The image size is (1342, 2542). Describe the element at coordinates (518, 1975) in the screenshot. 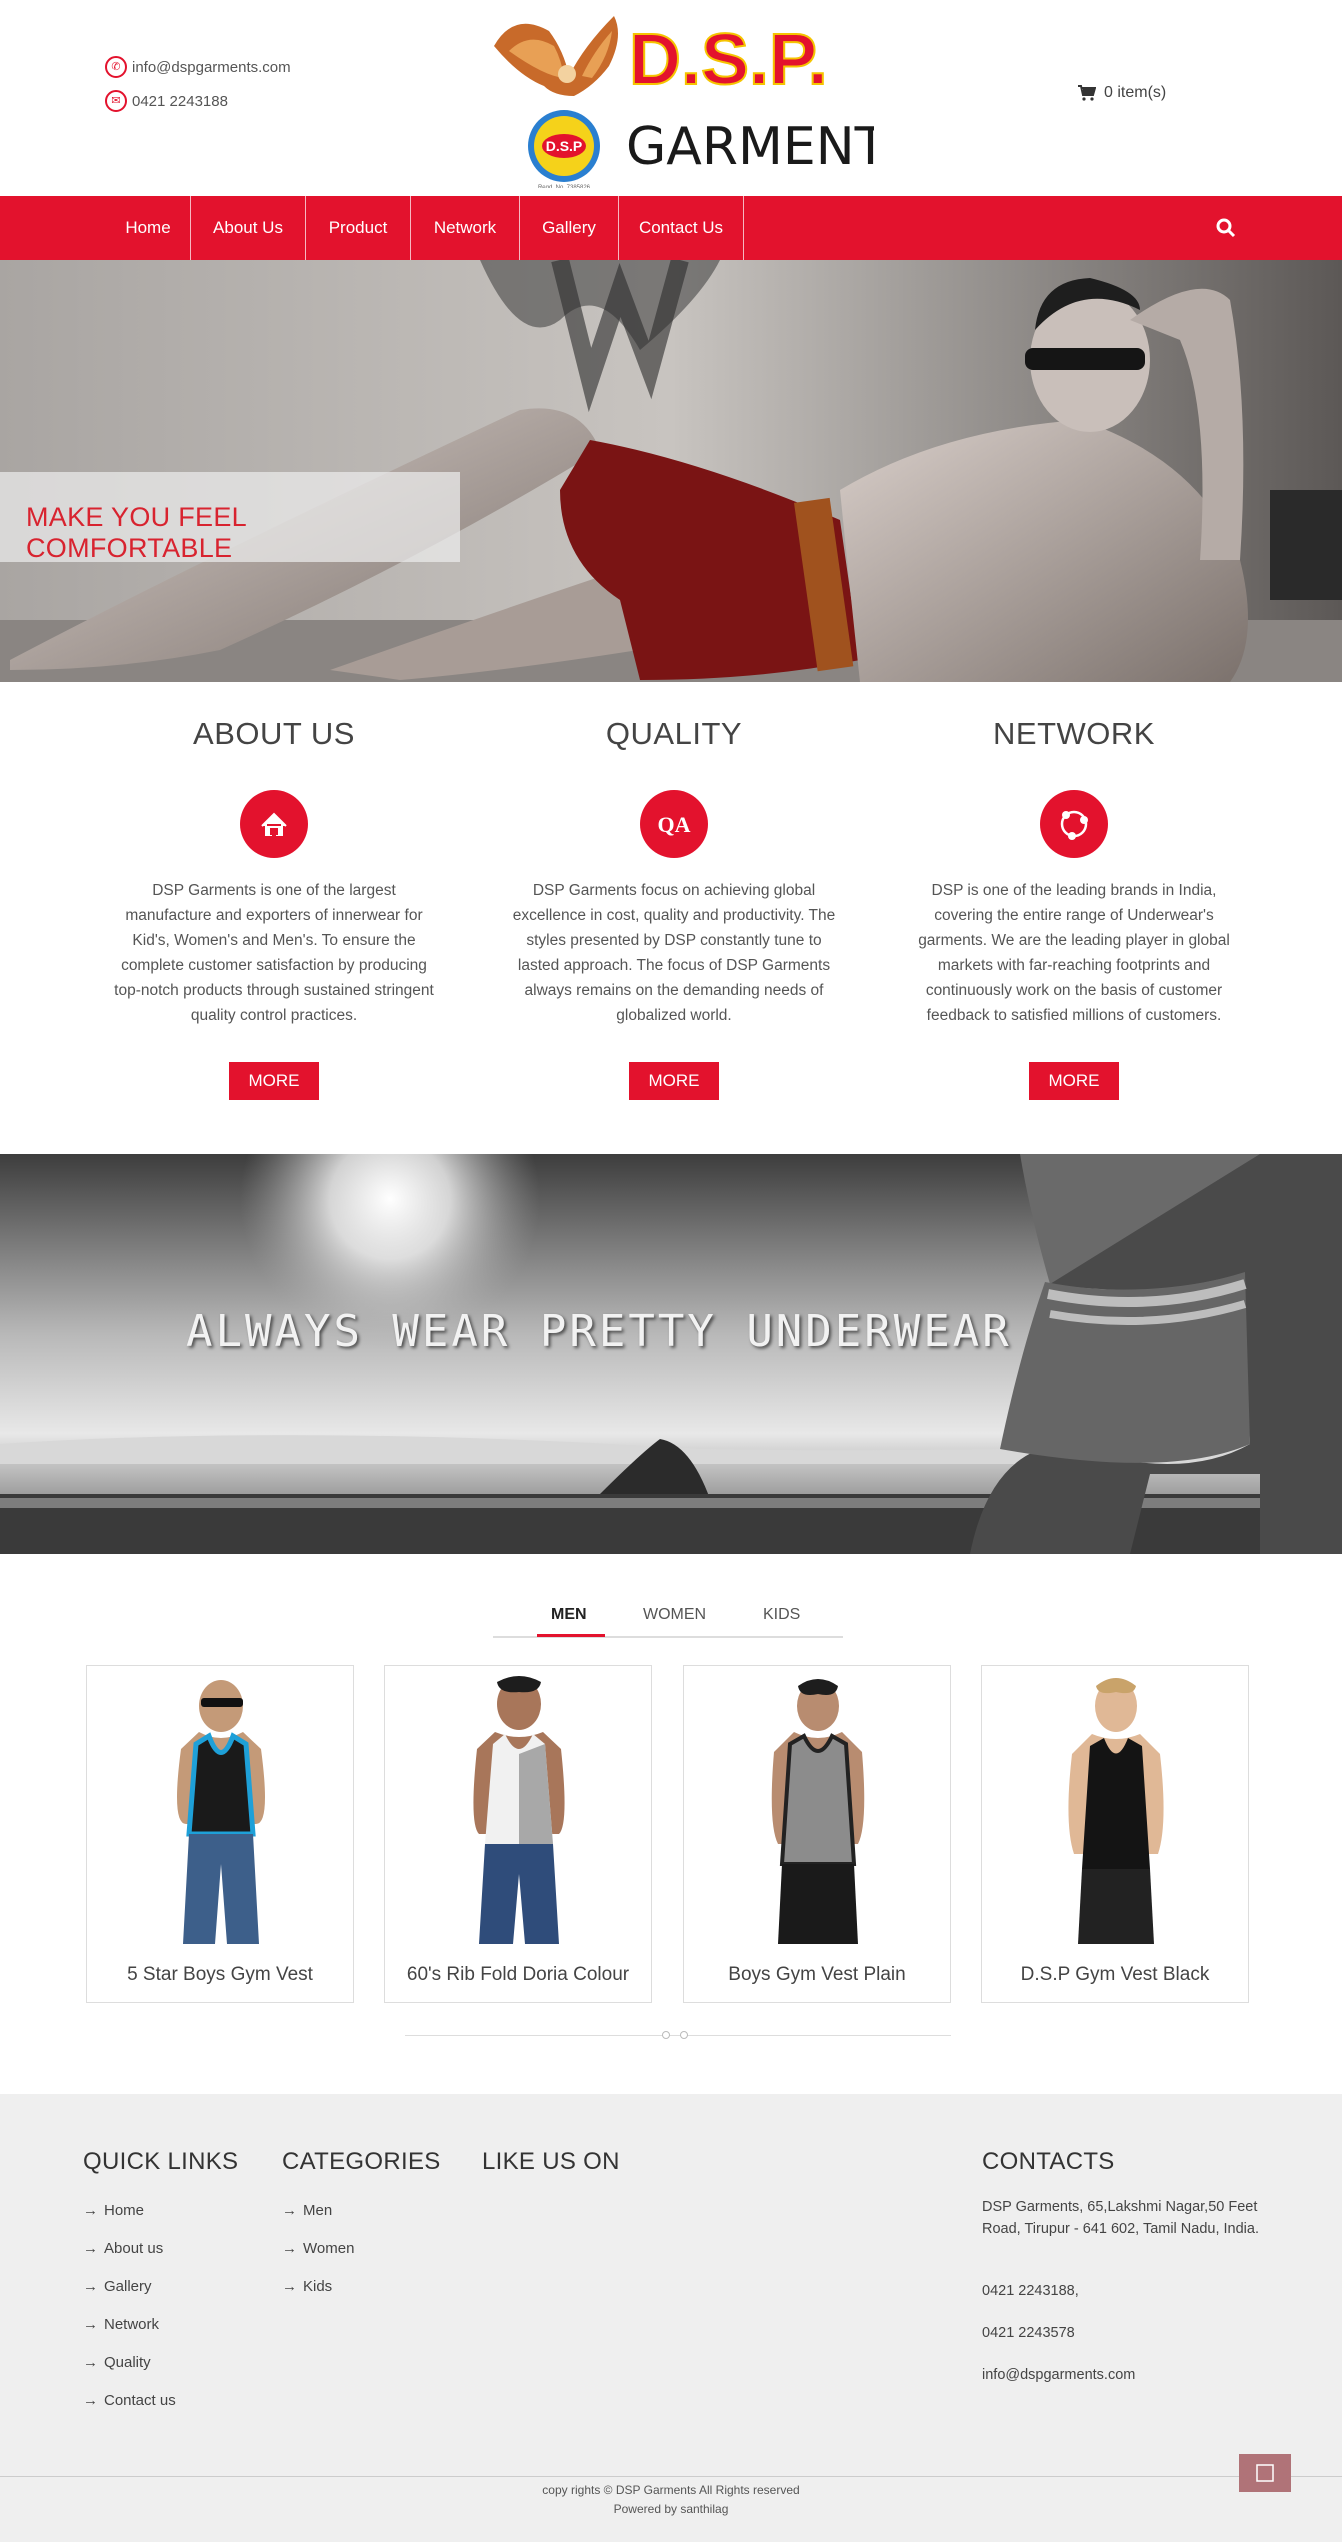

I see `product-name: 60's Rib Fold Doria Colour` at that location.